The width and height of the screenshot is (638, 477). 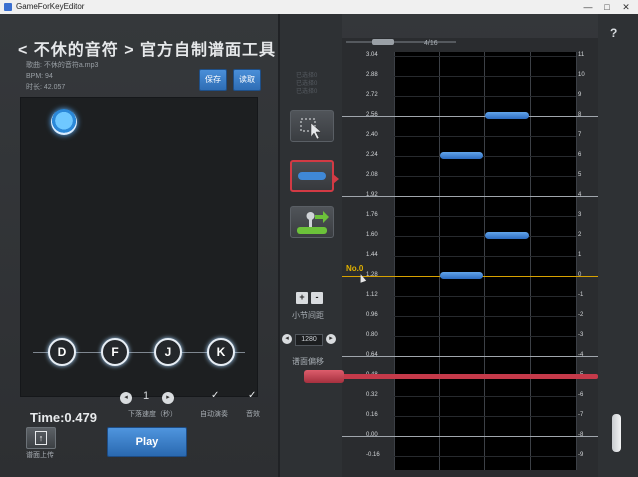 What do you see at coordinates (64, 122) in the screenshot?
I see `falling-note` at bounding box center [64, 122].